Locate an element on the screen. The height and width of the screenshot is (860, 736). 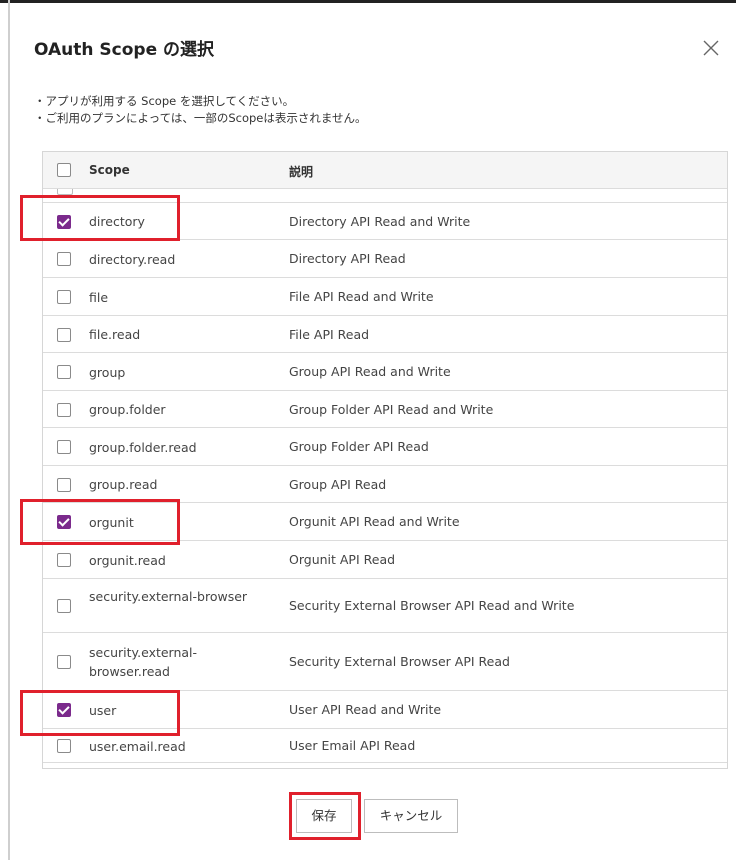
dialog-title: OAuth Scope の選択 is located at coordinates (124, 50).